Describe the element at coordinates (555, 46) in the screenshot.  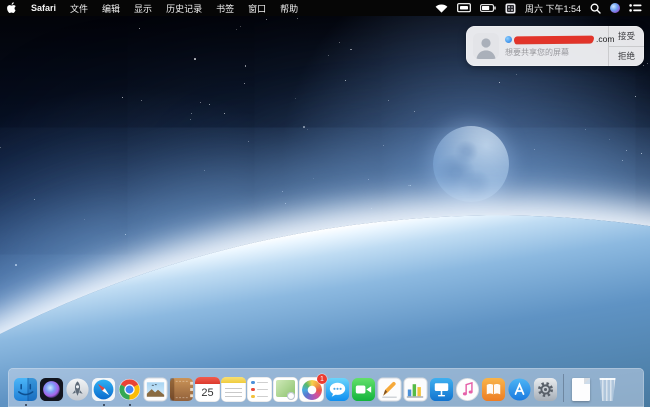
I see `screen-share-notification: .com 想要共享您的屏幕 接受 拒绝` at that location.